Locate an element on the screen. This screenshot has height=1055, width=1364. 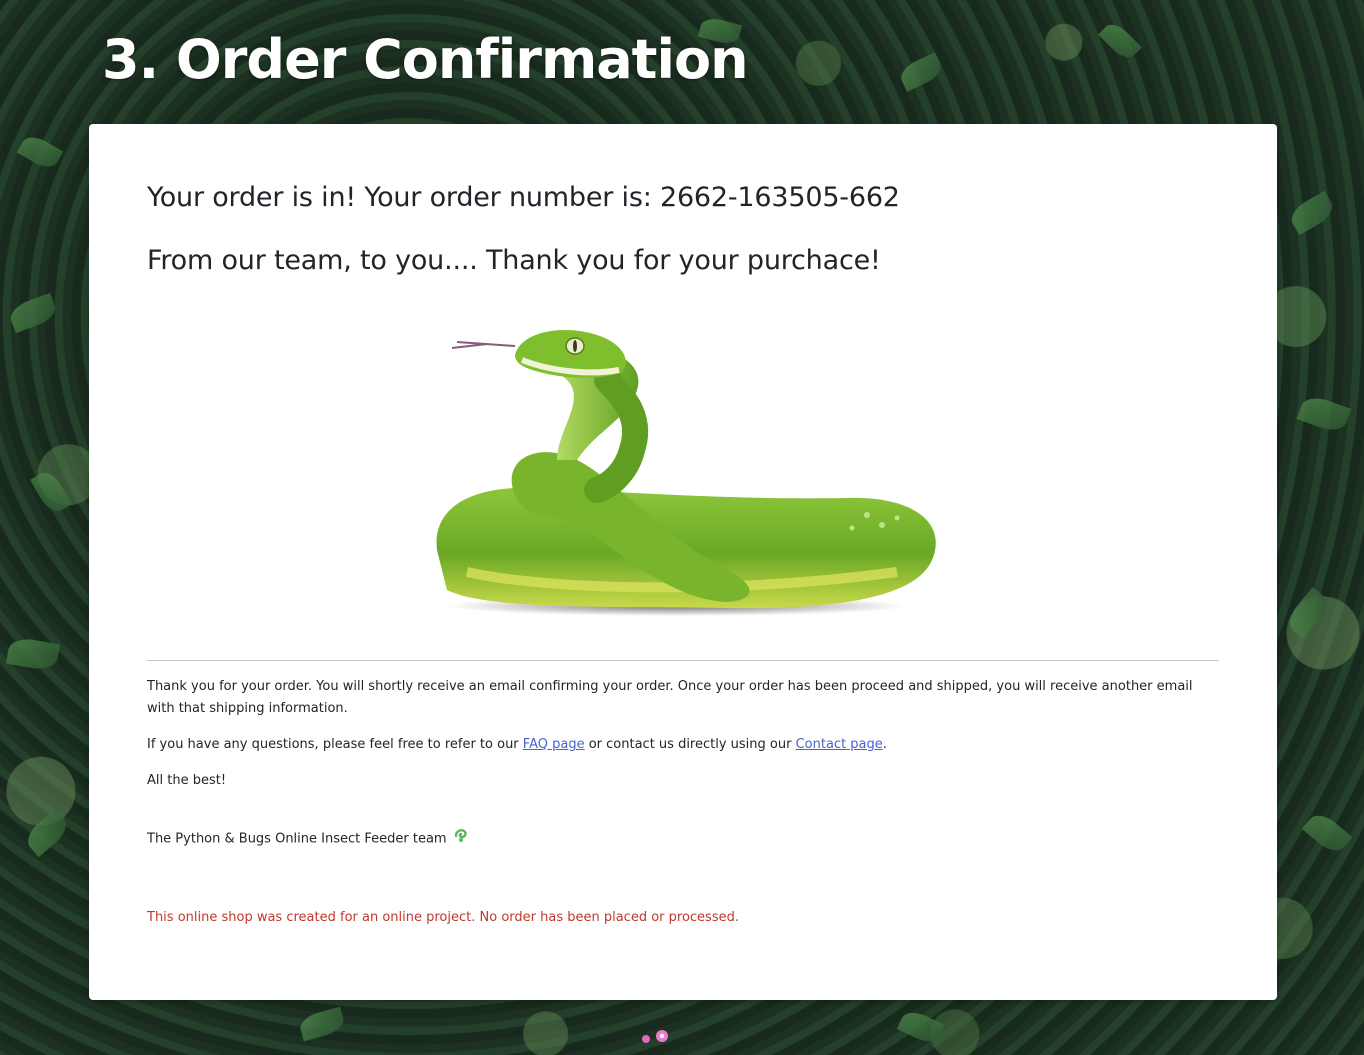
snake-icon is located at coordinates (461, 839).